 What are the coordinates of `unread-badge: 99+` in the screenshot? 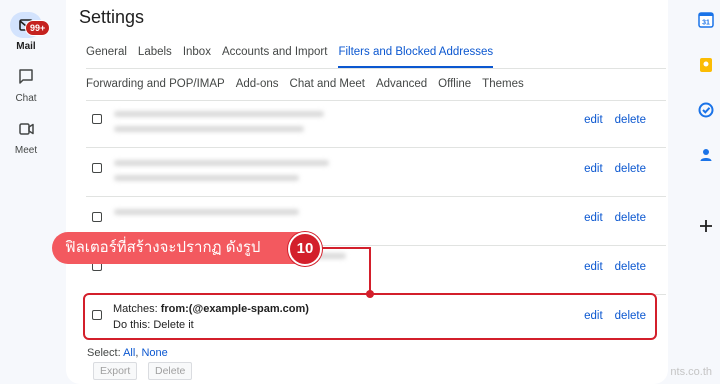 It's located at (38, 28).